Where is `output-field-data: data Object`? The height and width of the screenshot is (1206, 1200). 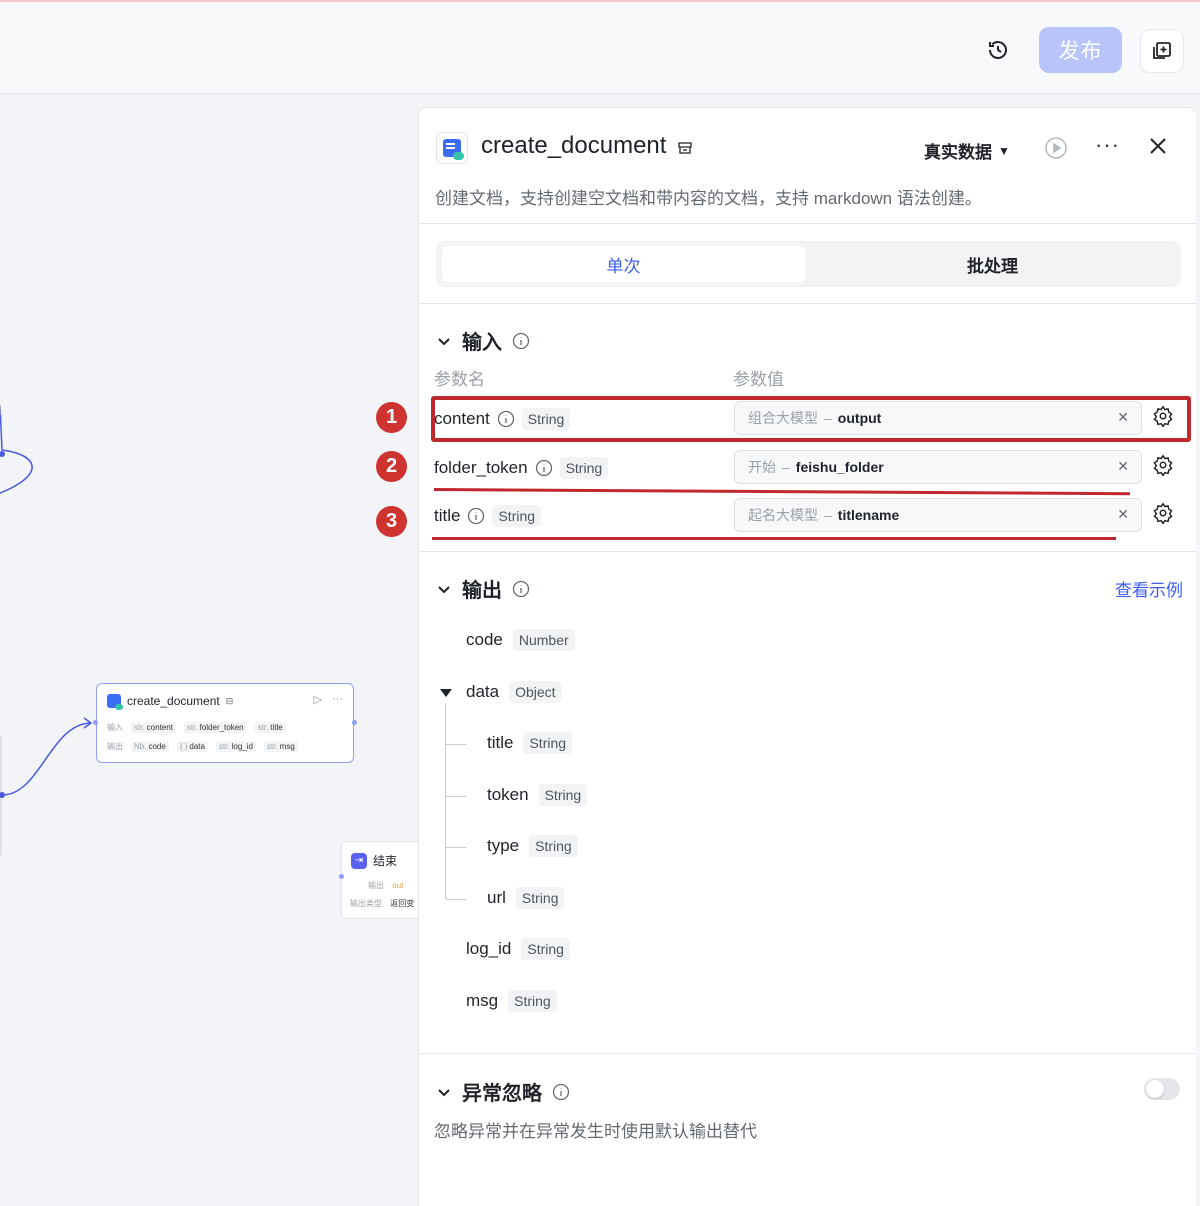
output-field-data: data Object is located at coordinates (514, 692).